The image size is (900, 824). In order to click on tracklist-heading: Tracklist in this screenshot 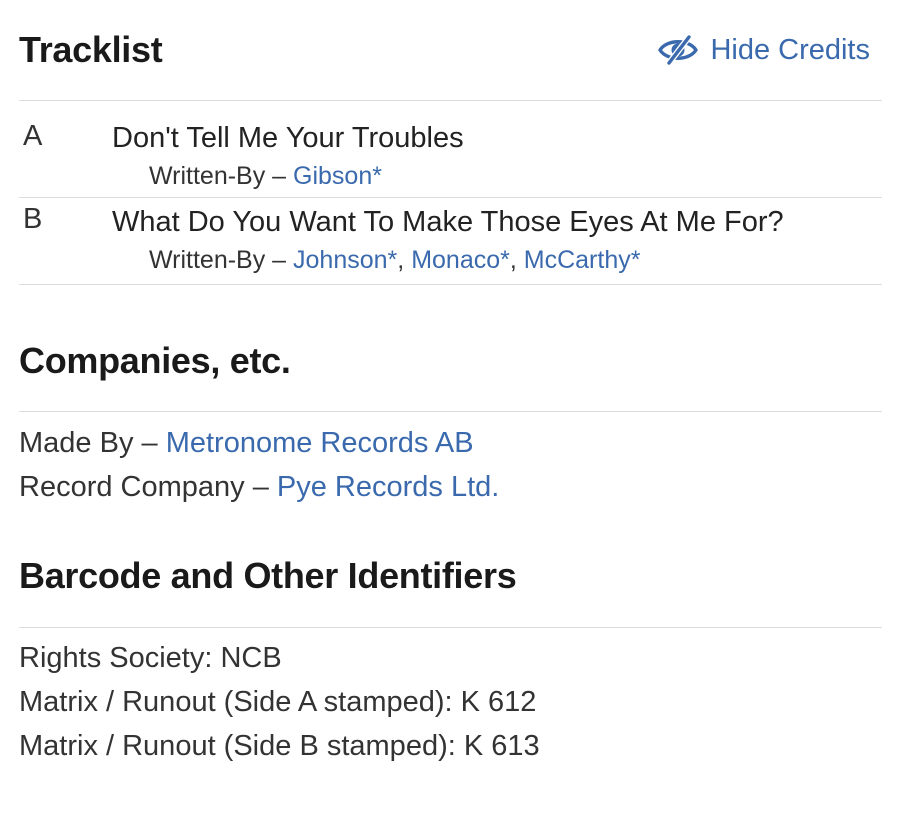, I will do `click(91, 49)`.